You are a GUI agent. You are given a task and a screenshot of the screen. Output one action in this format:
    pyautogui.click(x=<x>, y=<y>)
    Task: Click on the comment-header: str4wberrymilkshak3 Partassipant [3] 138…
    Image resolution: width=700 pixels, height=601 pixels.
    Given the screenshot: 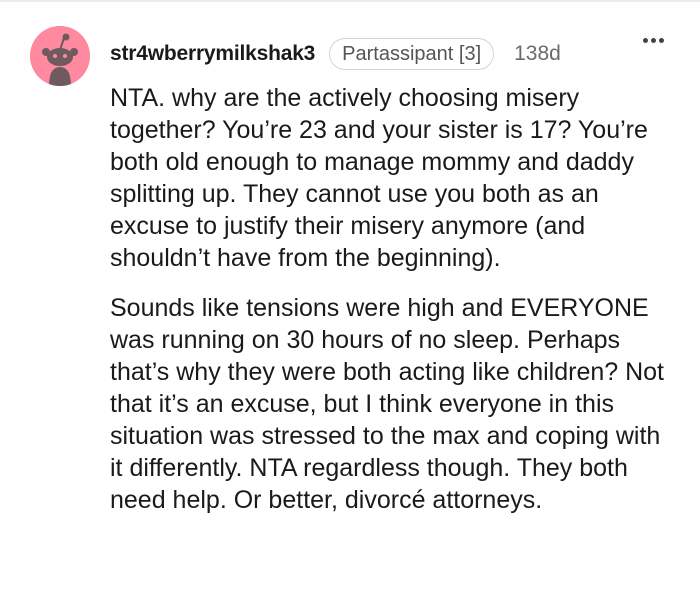 What is the action you would take?
    pyautogui.click(x=335, y=54)
    